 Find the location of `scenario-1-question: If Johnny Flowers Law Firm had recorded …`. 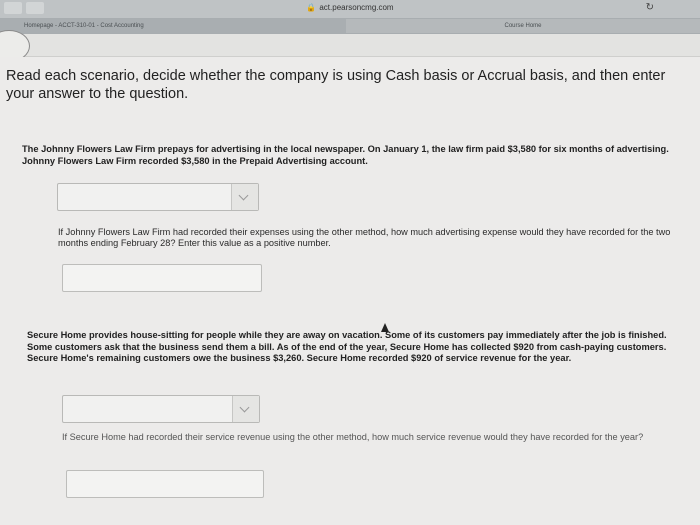

scenario-1-question: If Johnny Flowers Law Firm had recorded … is located at coordinates (364, 237).